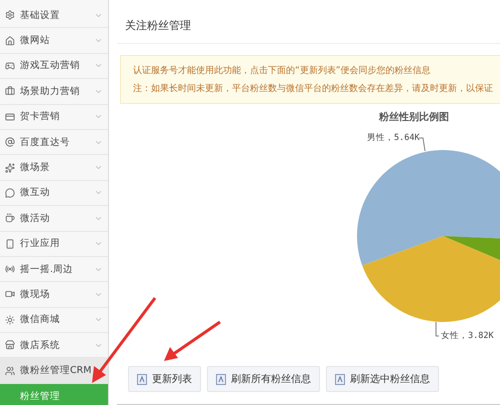 The height and width of the screenshot is (405, 500). What do you see at coordinates (382, 379) in the screenshot?
I see `toolbar-button: 刷新选中粉丝信息` at bounding box center [382, 379].